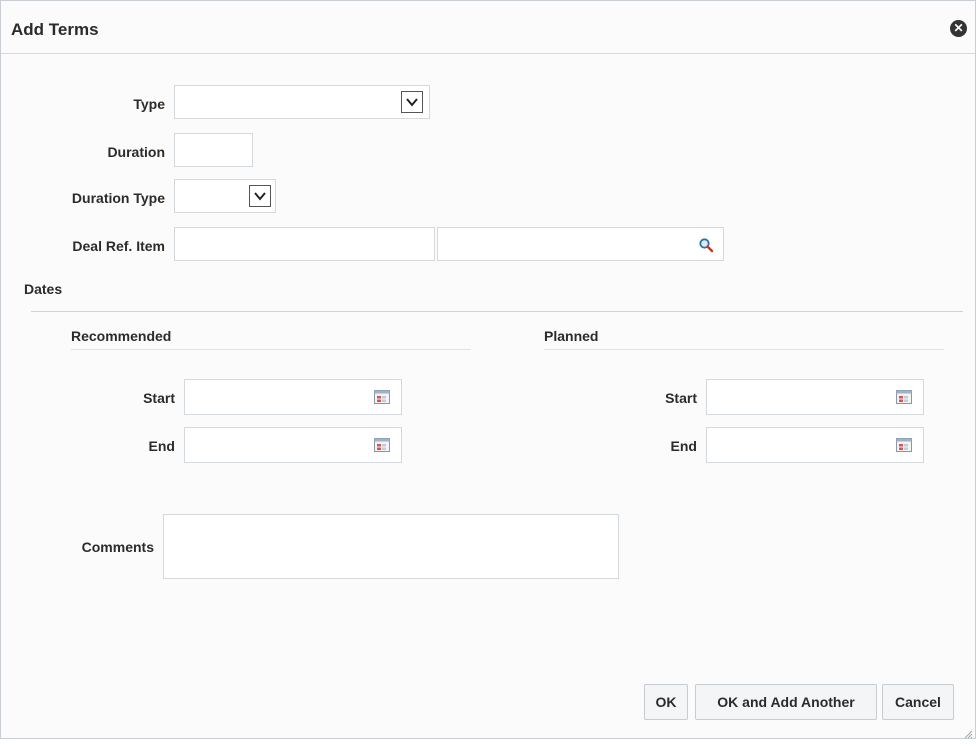  Describe the element at coordinates (683, 446) in the screenshot. I see `planned-end-label: End` at that location.